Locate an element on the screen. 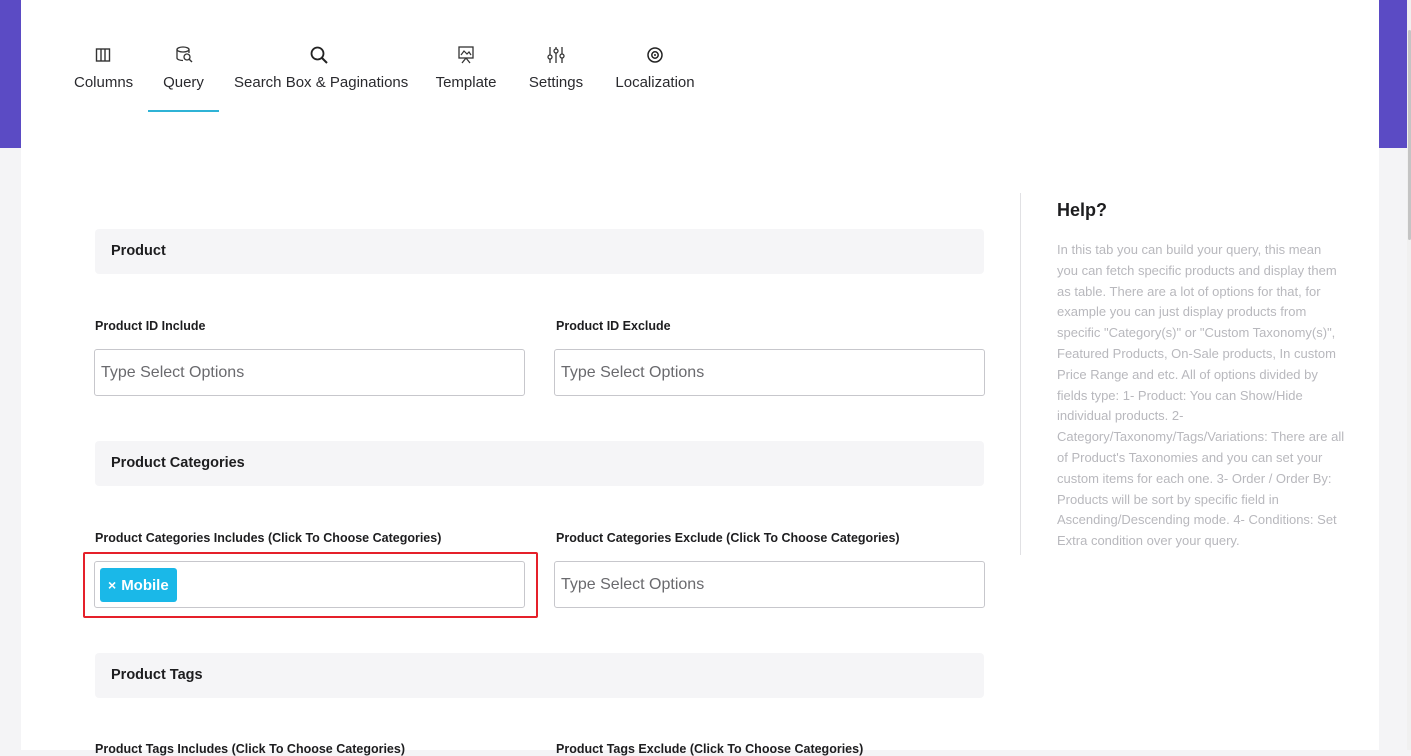  tab-label: Localization is located at coordinates (655, 82).